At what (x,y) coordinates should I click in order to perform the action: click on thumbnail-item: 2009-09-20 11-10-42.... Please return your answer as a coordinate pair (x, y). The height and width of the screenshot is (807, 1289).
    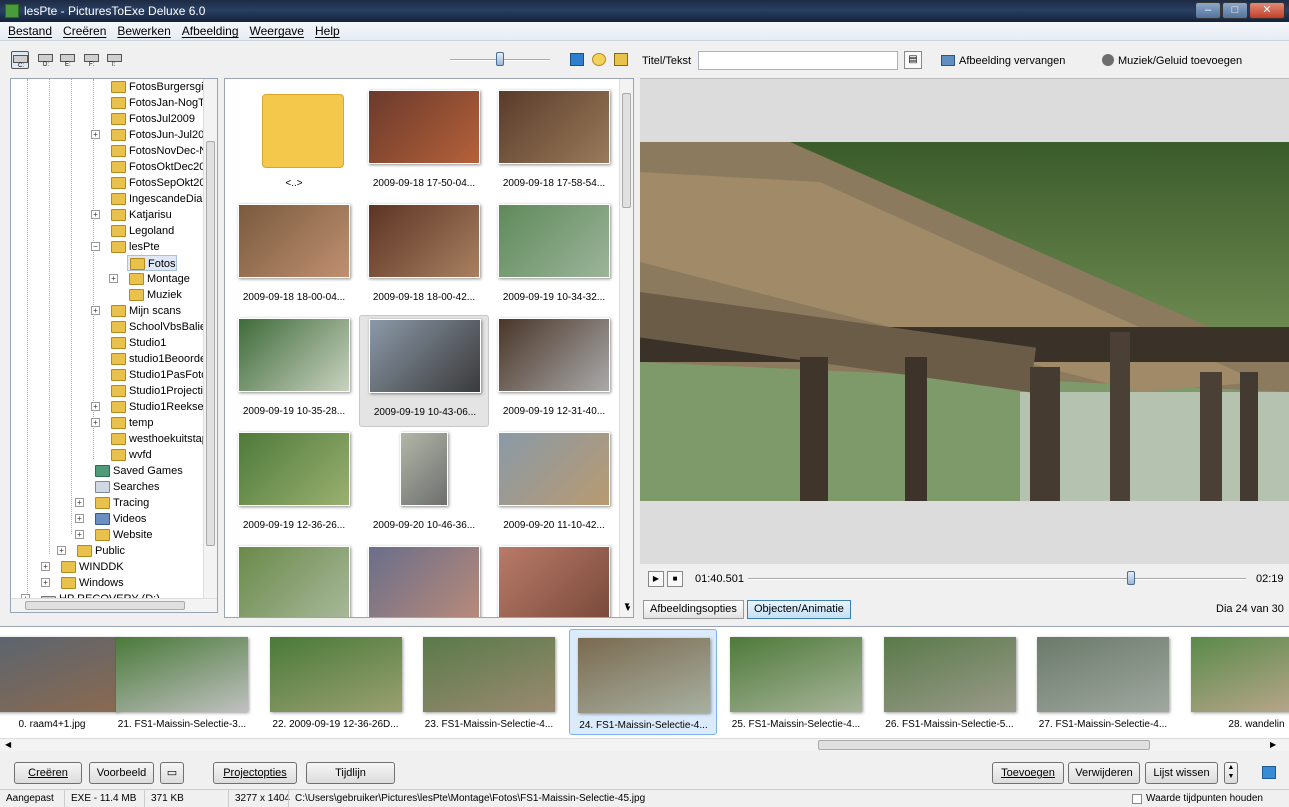
    Looking at the image, I should click on (554, 485).